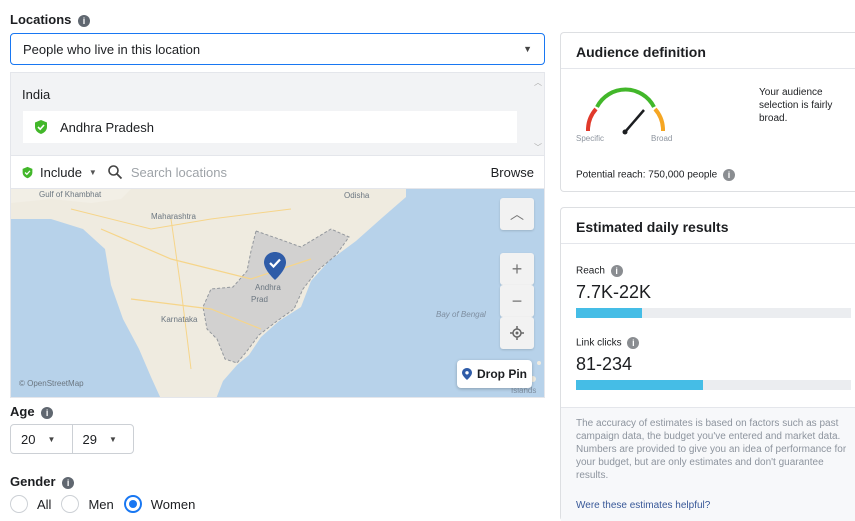 Image resolution: width=855 pixels, height=521 pixels. I want to click on age-heading: Age i, so click(32, 411).